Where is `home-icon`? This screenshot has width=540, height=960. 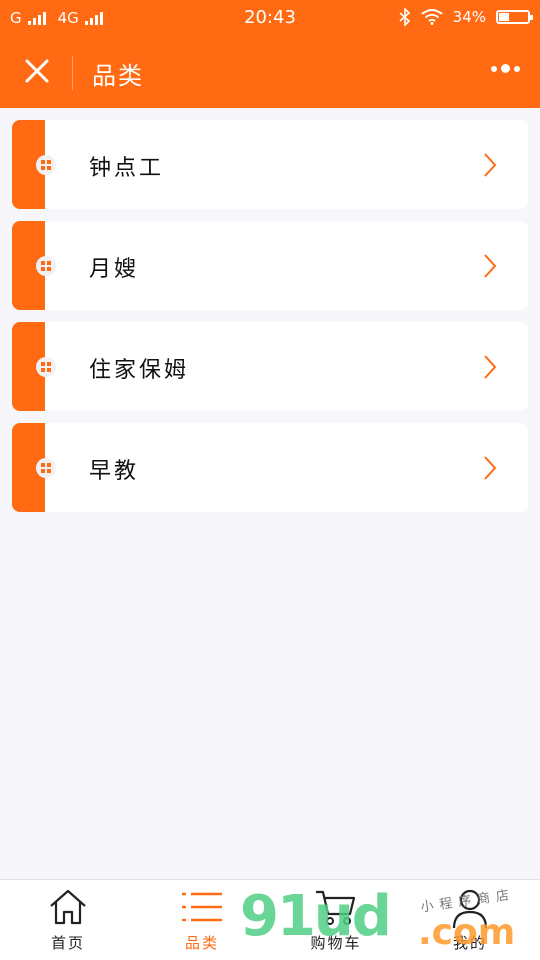 home-icon is located at coordinates (68, 907).